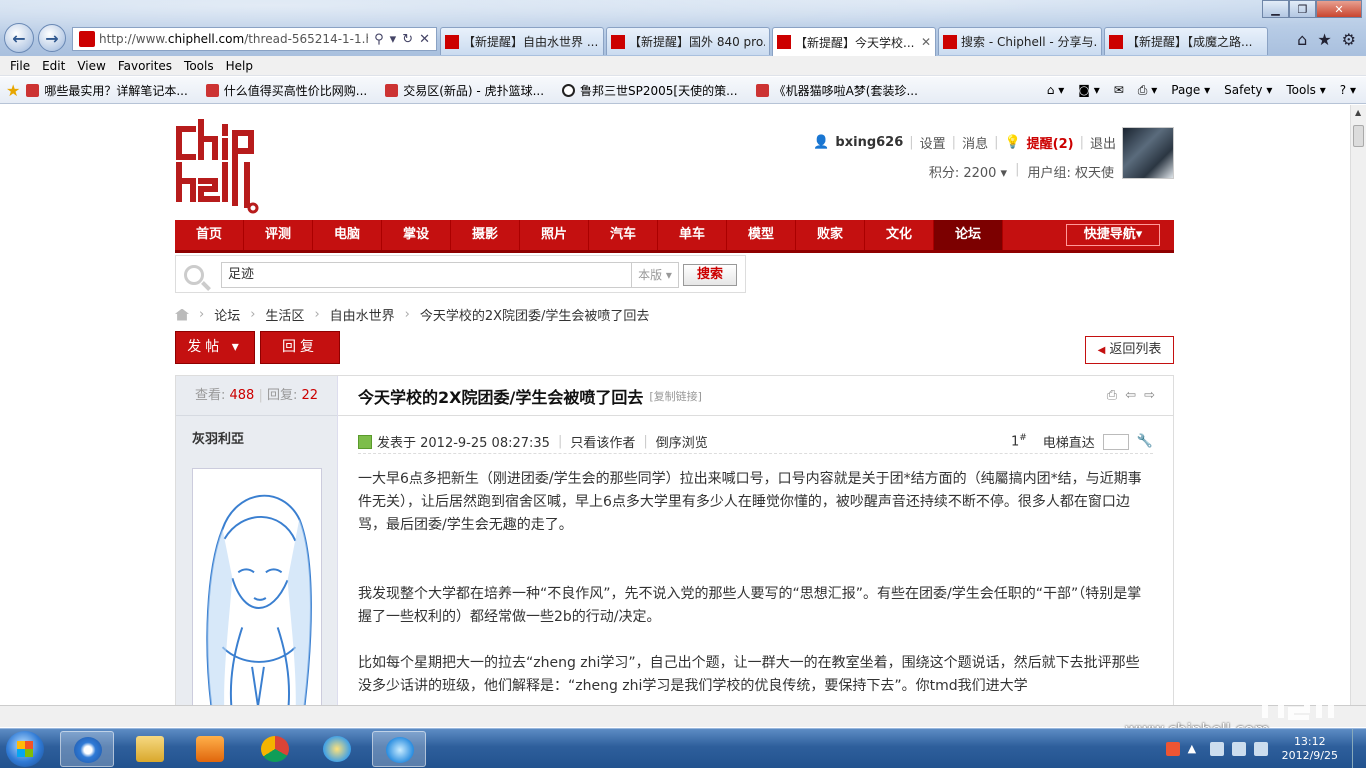 This screenshot has width=1366, height=768. I want to click on back-to-list-button: ◀ 返回列表, so click(1129, 350).